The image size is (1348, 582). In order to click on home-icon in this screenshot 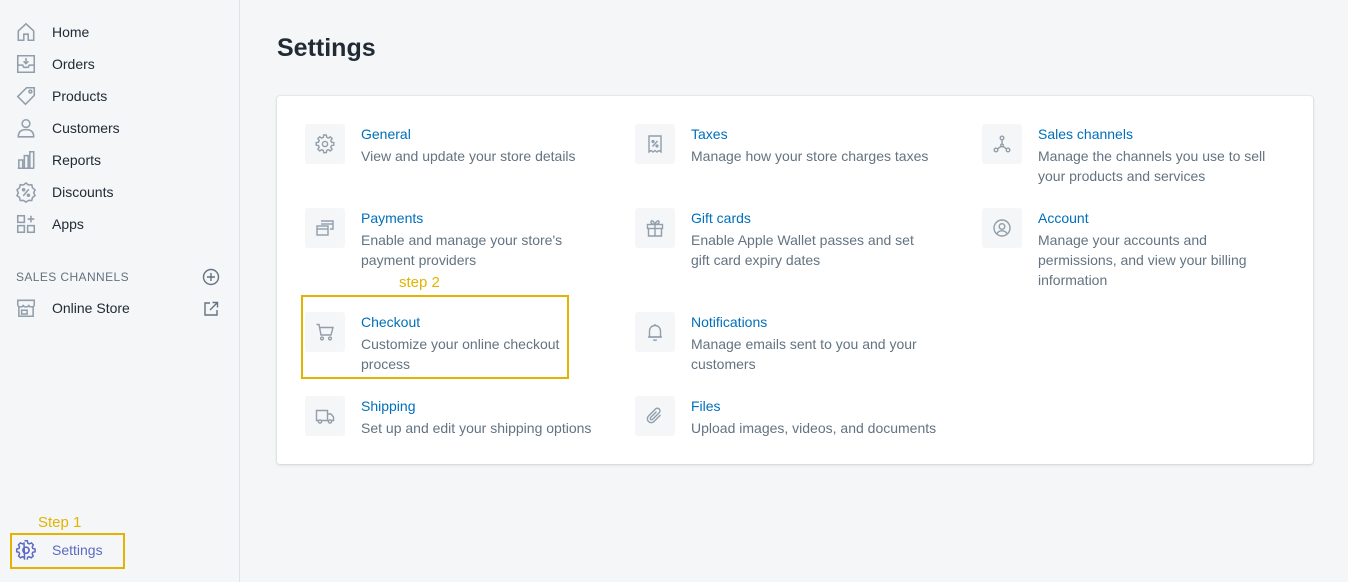, I will do `click(26, 32)`.